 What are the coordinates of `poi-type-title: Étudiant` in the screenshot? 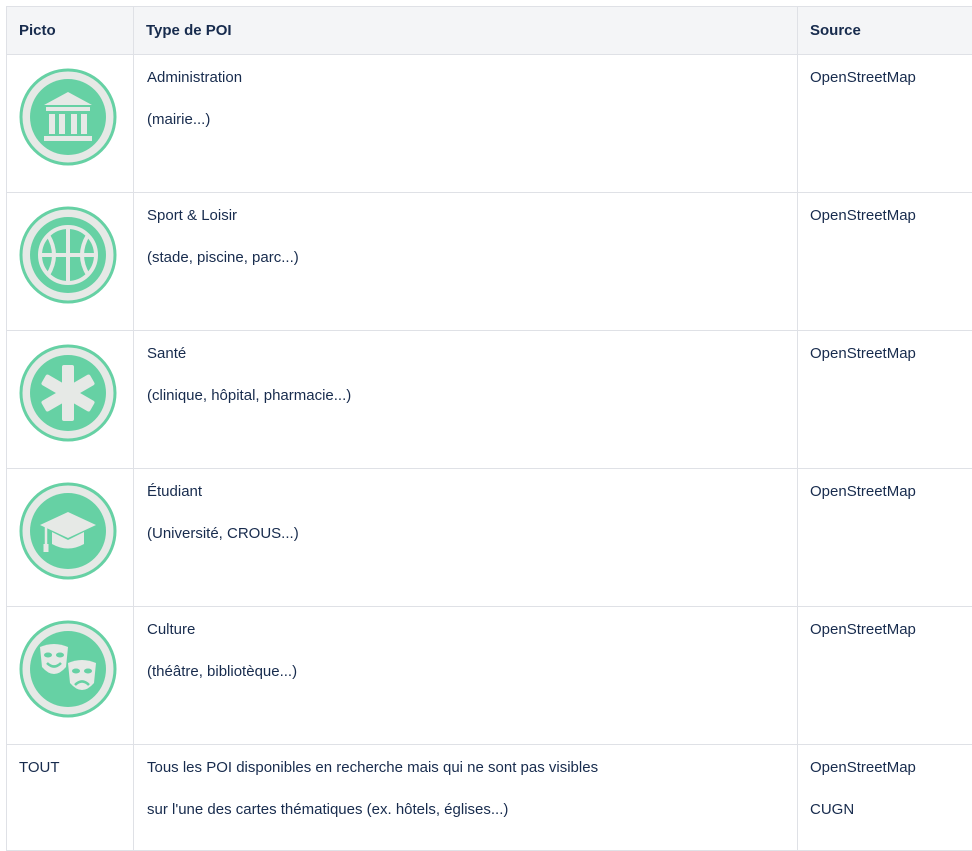 It's located at (472, 492).